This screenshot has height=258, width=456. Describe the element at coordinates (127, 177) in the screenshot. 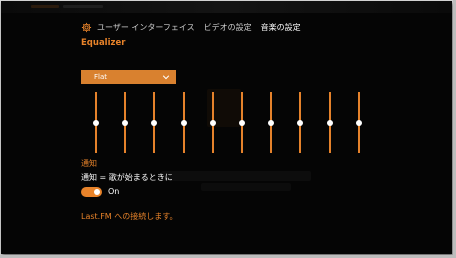

I see `notifications-description: 通知 = 歌が始まるときに` at that location.